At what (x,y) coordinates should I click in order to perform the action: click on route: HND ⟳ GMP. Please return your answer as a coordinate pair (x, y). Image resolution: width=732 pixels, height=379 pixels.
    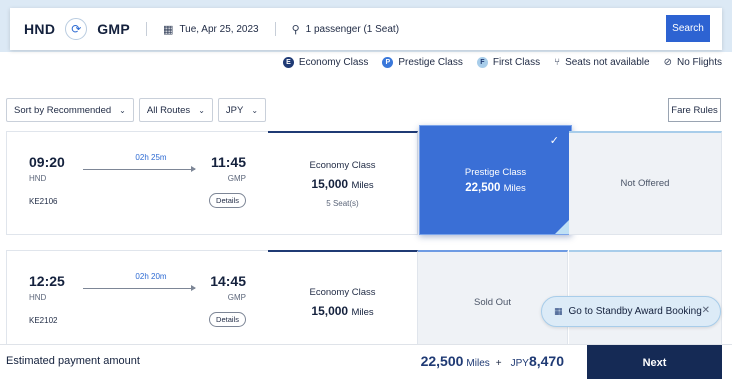
    Looking at the image, I should click on (70, 29).